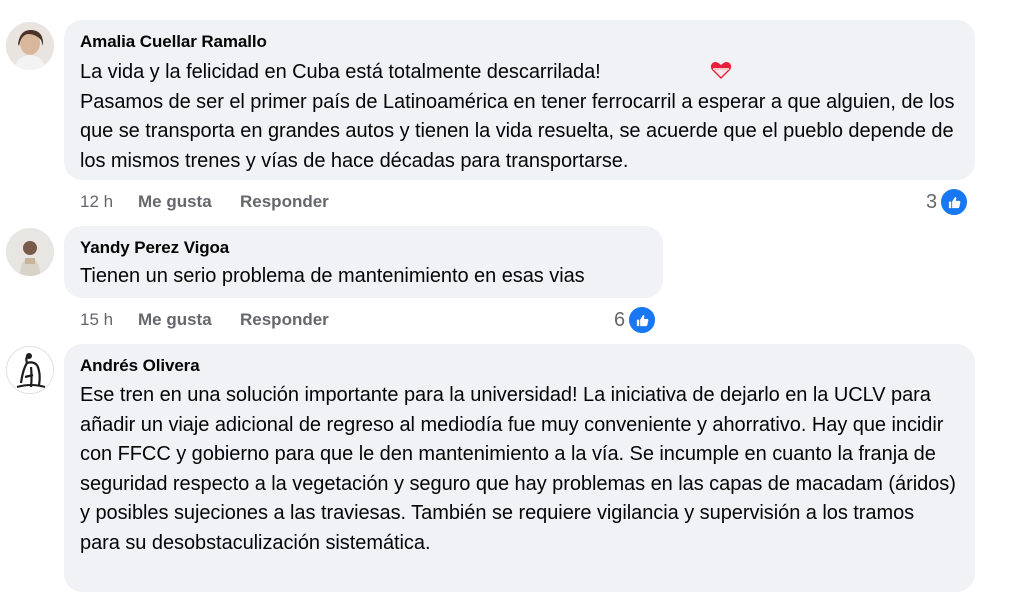 The image size is (1020, 597). What do you see at coordinates (519, 366) in the screenshot?
I see `comment-author: Andrés Olivera` at bounding box center [519, 366].